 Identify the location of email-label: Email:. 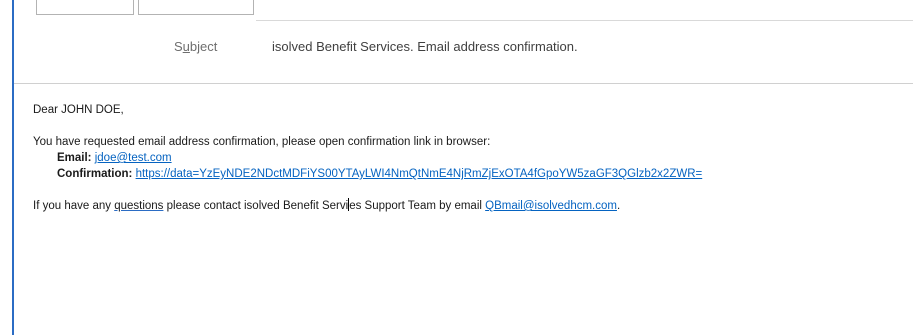
(74, 158).